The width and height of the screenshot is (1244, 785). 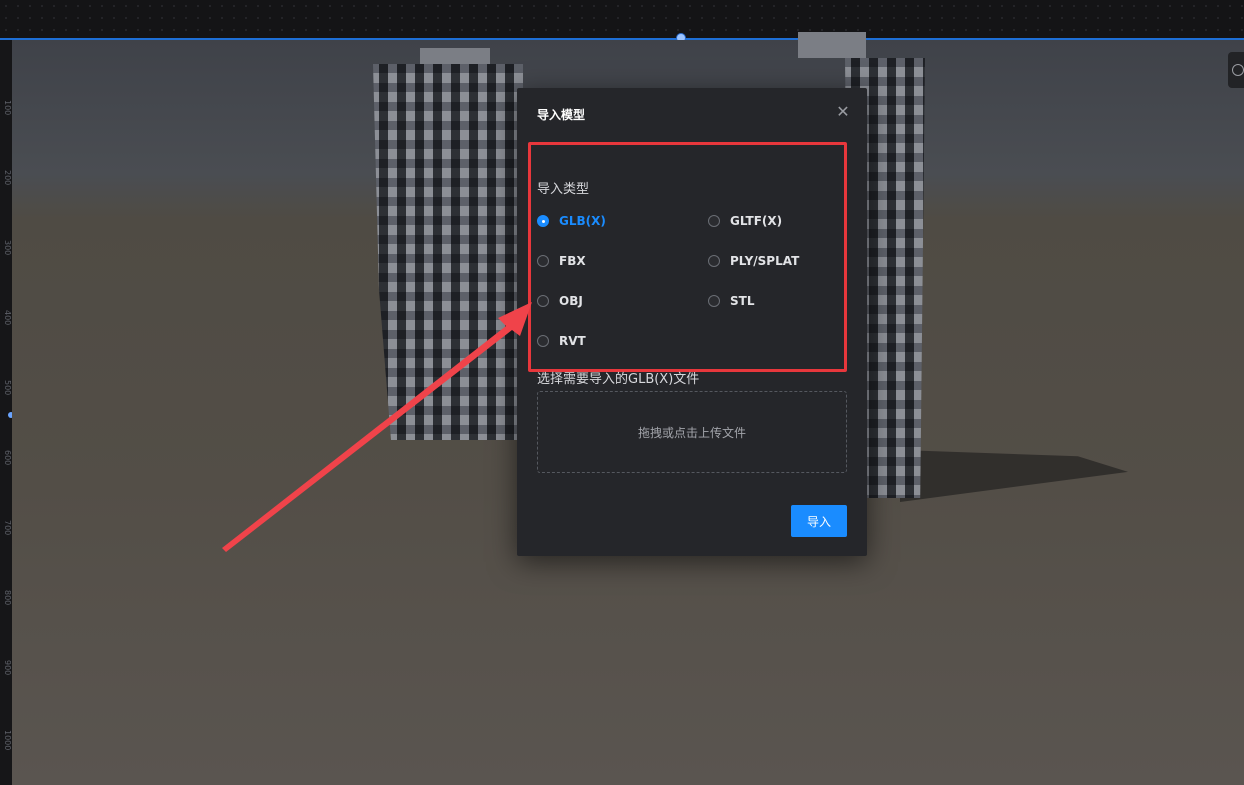 What do you see at coordinates (7, 248) in the screenshot?
I see `ruler-tick: 300` at bounding box center [7, 248].